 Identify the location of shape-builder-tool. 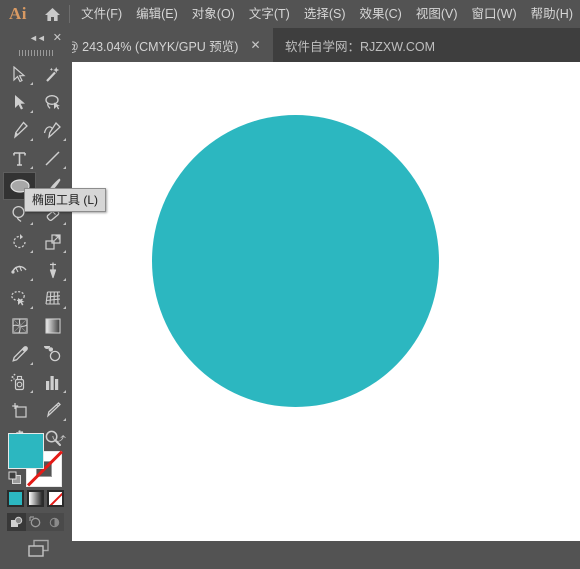
(19, 298).